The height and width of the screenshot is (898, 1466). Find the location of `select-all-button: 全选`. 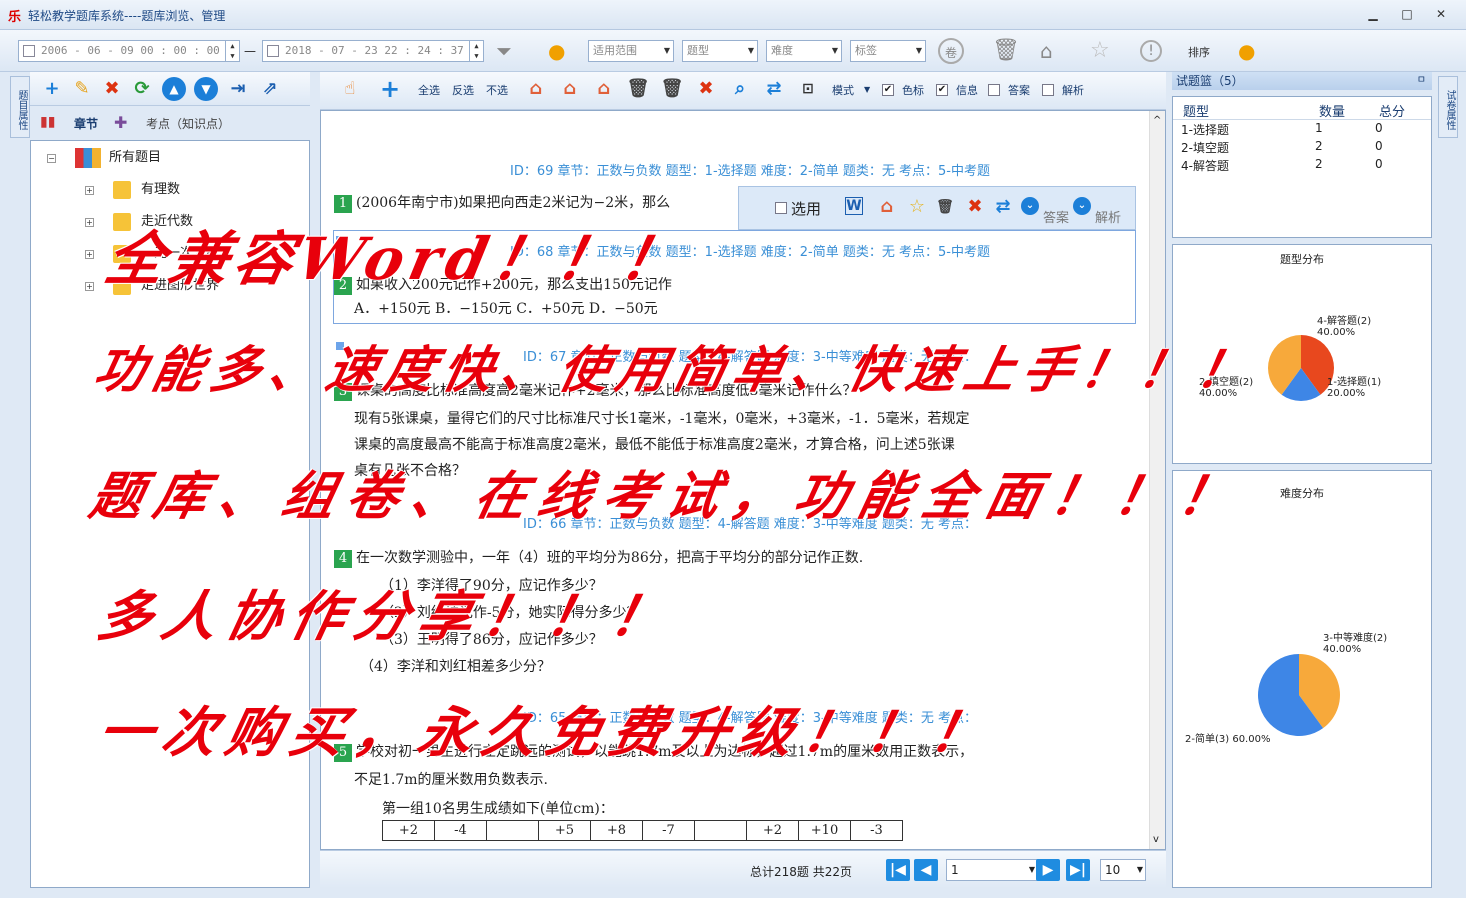

select-all-button: 全选 is located at coordinates (429, 90).